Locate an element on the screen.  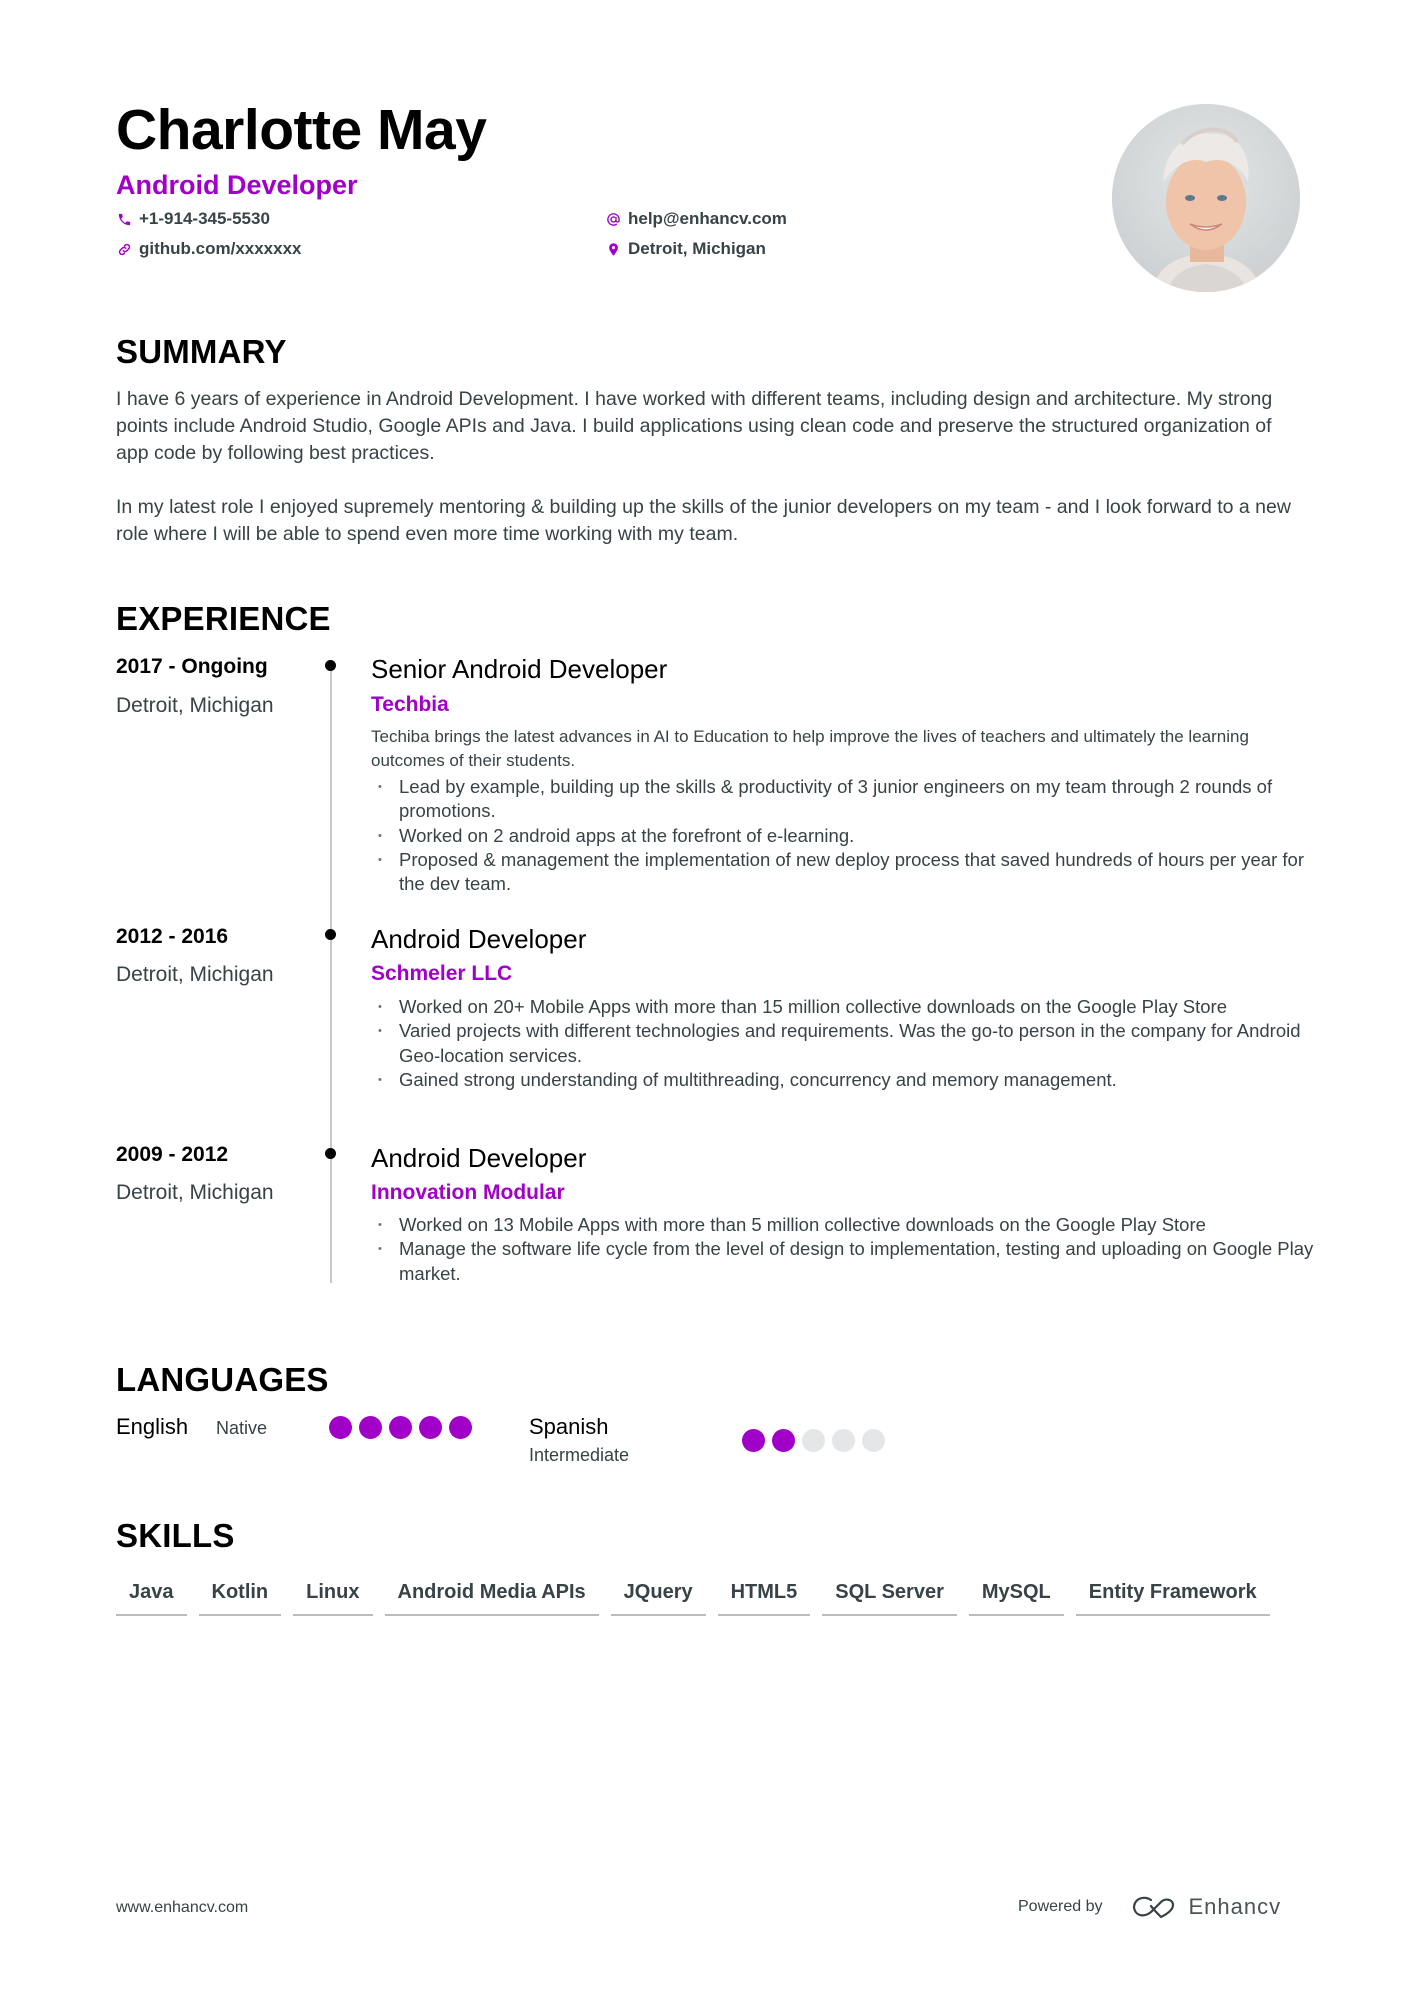
entry-dates: 2012 - 2016 is located at coordinates (172, 936).